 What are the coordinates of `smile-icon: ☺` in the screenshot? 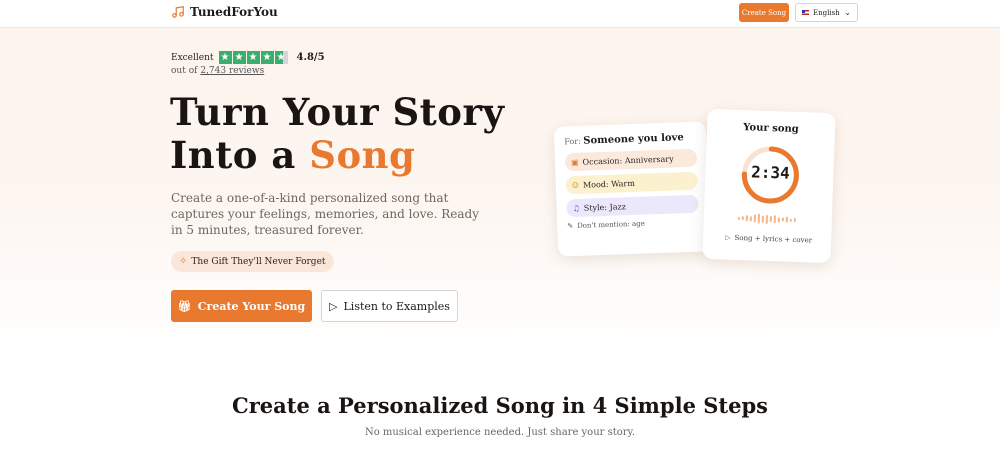 It's located at (575, 185).